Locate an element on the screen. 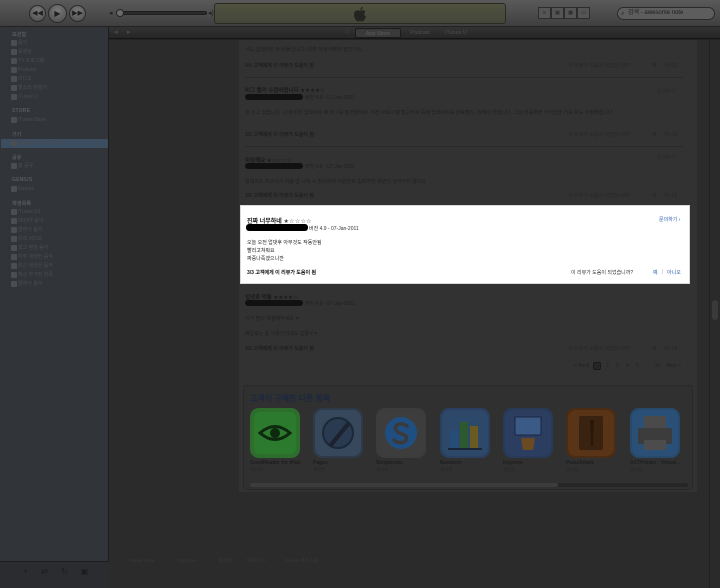 This screenshot has width=720, height=588. bar-chart-icon is located at coordinates (465, 433).